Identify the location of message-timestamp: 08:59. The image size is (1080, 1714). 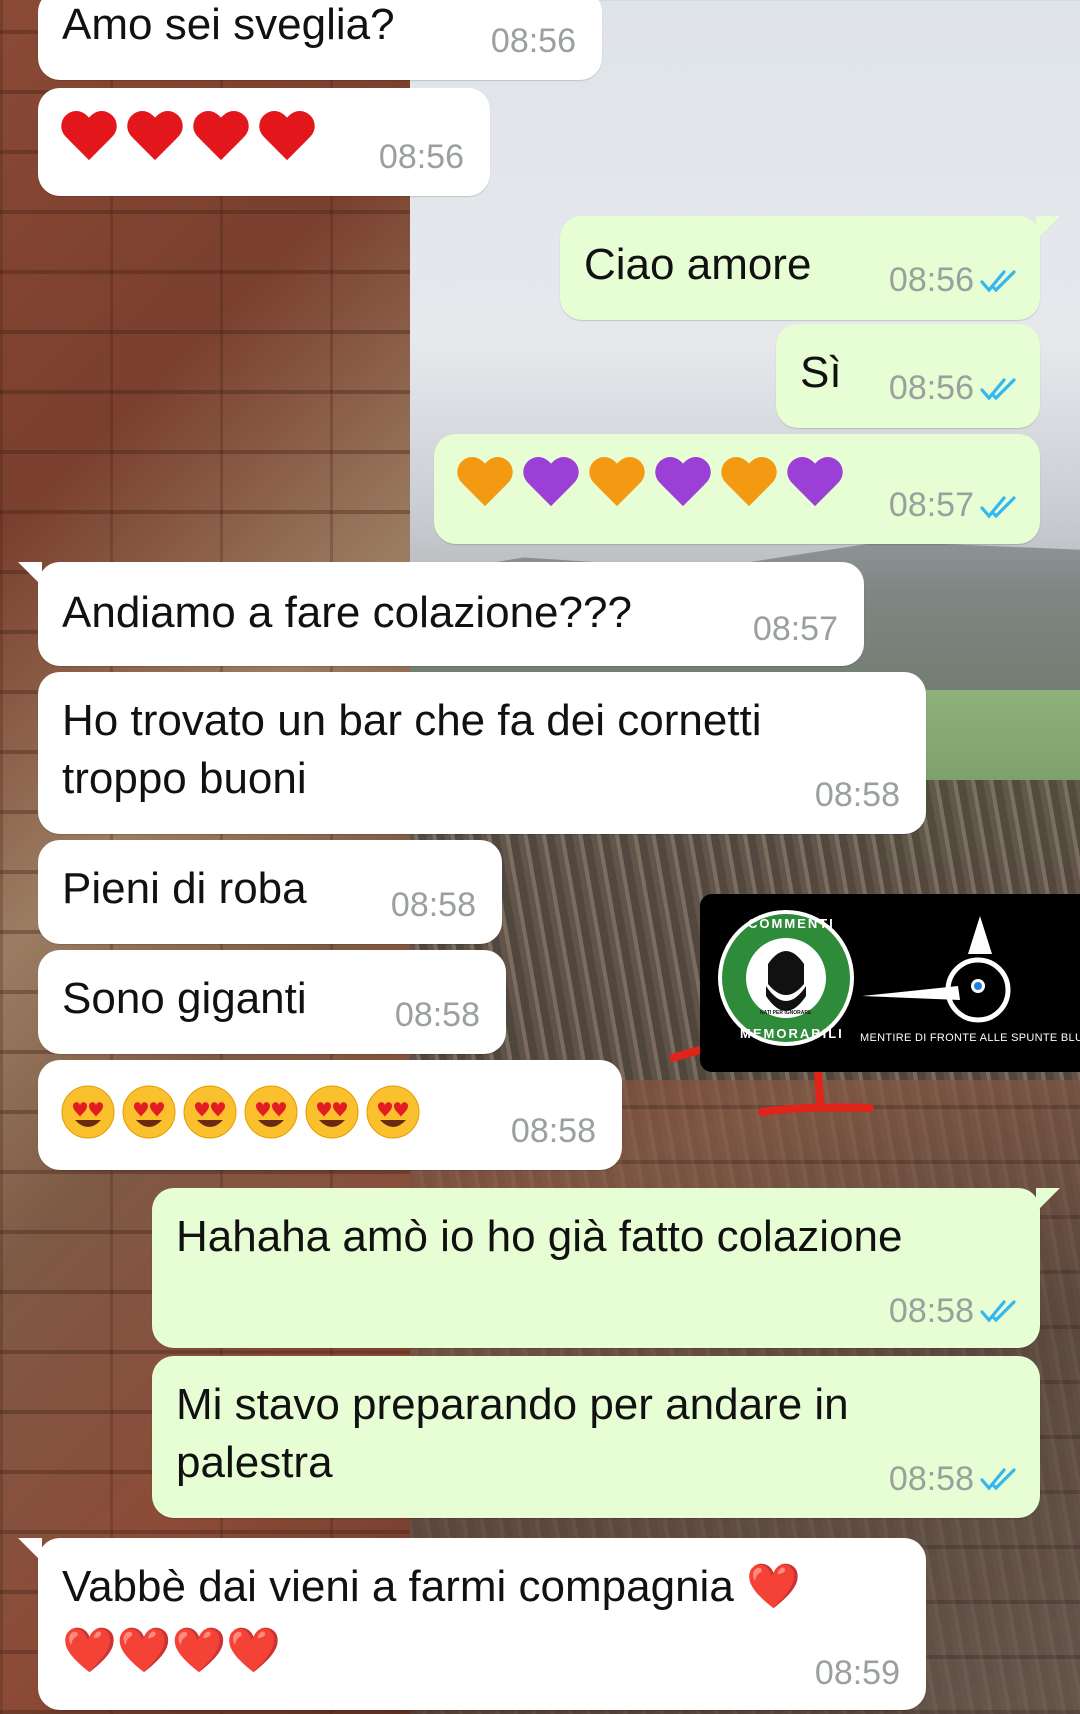
(857, 1673).